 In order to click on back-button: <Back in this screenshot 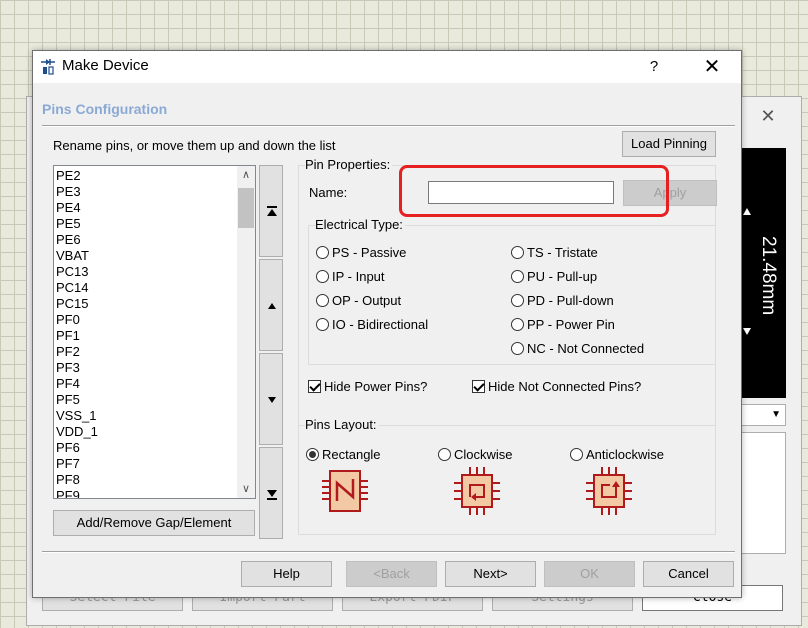, I will do `click(391, 574)`.